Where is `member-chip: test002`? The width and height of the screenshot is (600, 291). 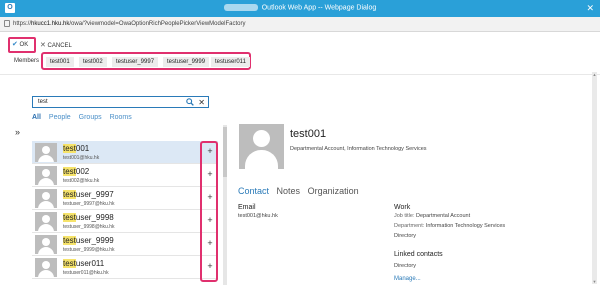
member-chip: test002 is located at coordinates (93, 62).